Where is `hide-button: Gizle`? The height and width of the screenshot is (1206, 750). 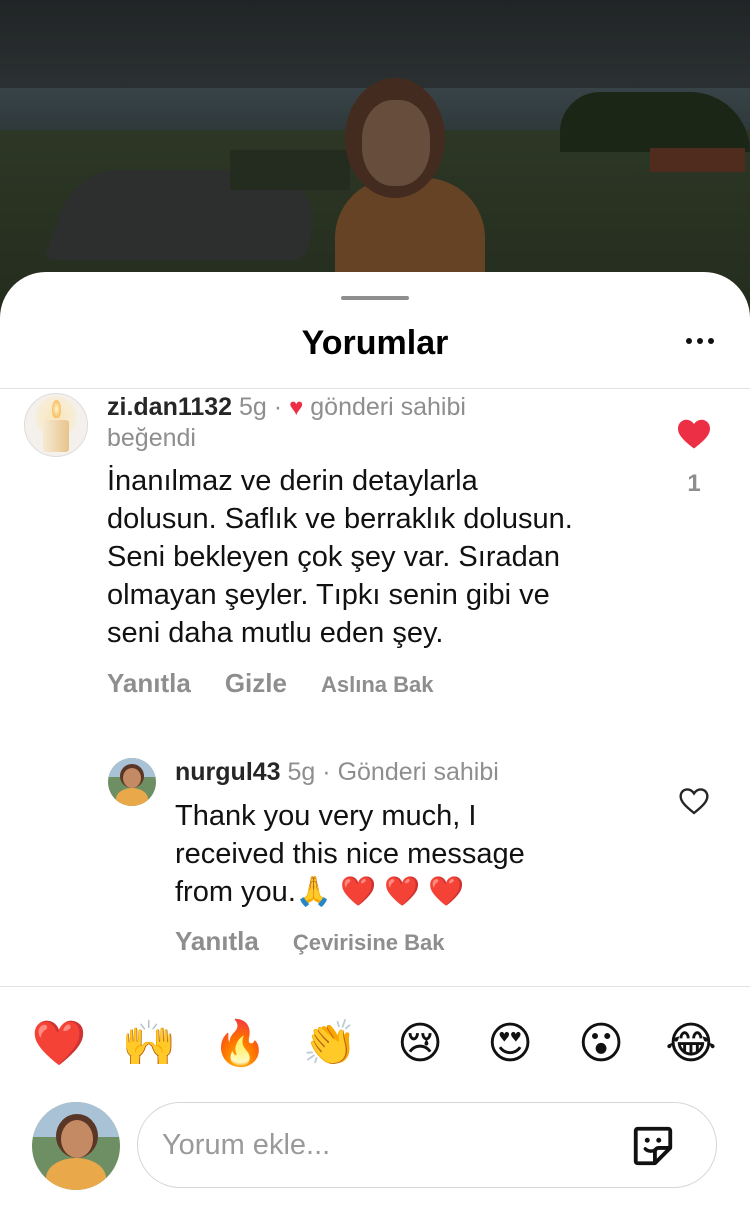
hide-button: Gizle is located at coordinates (256, 683).